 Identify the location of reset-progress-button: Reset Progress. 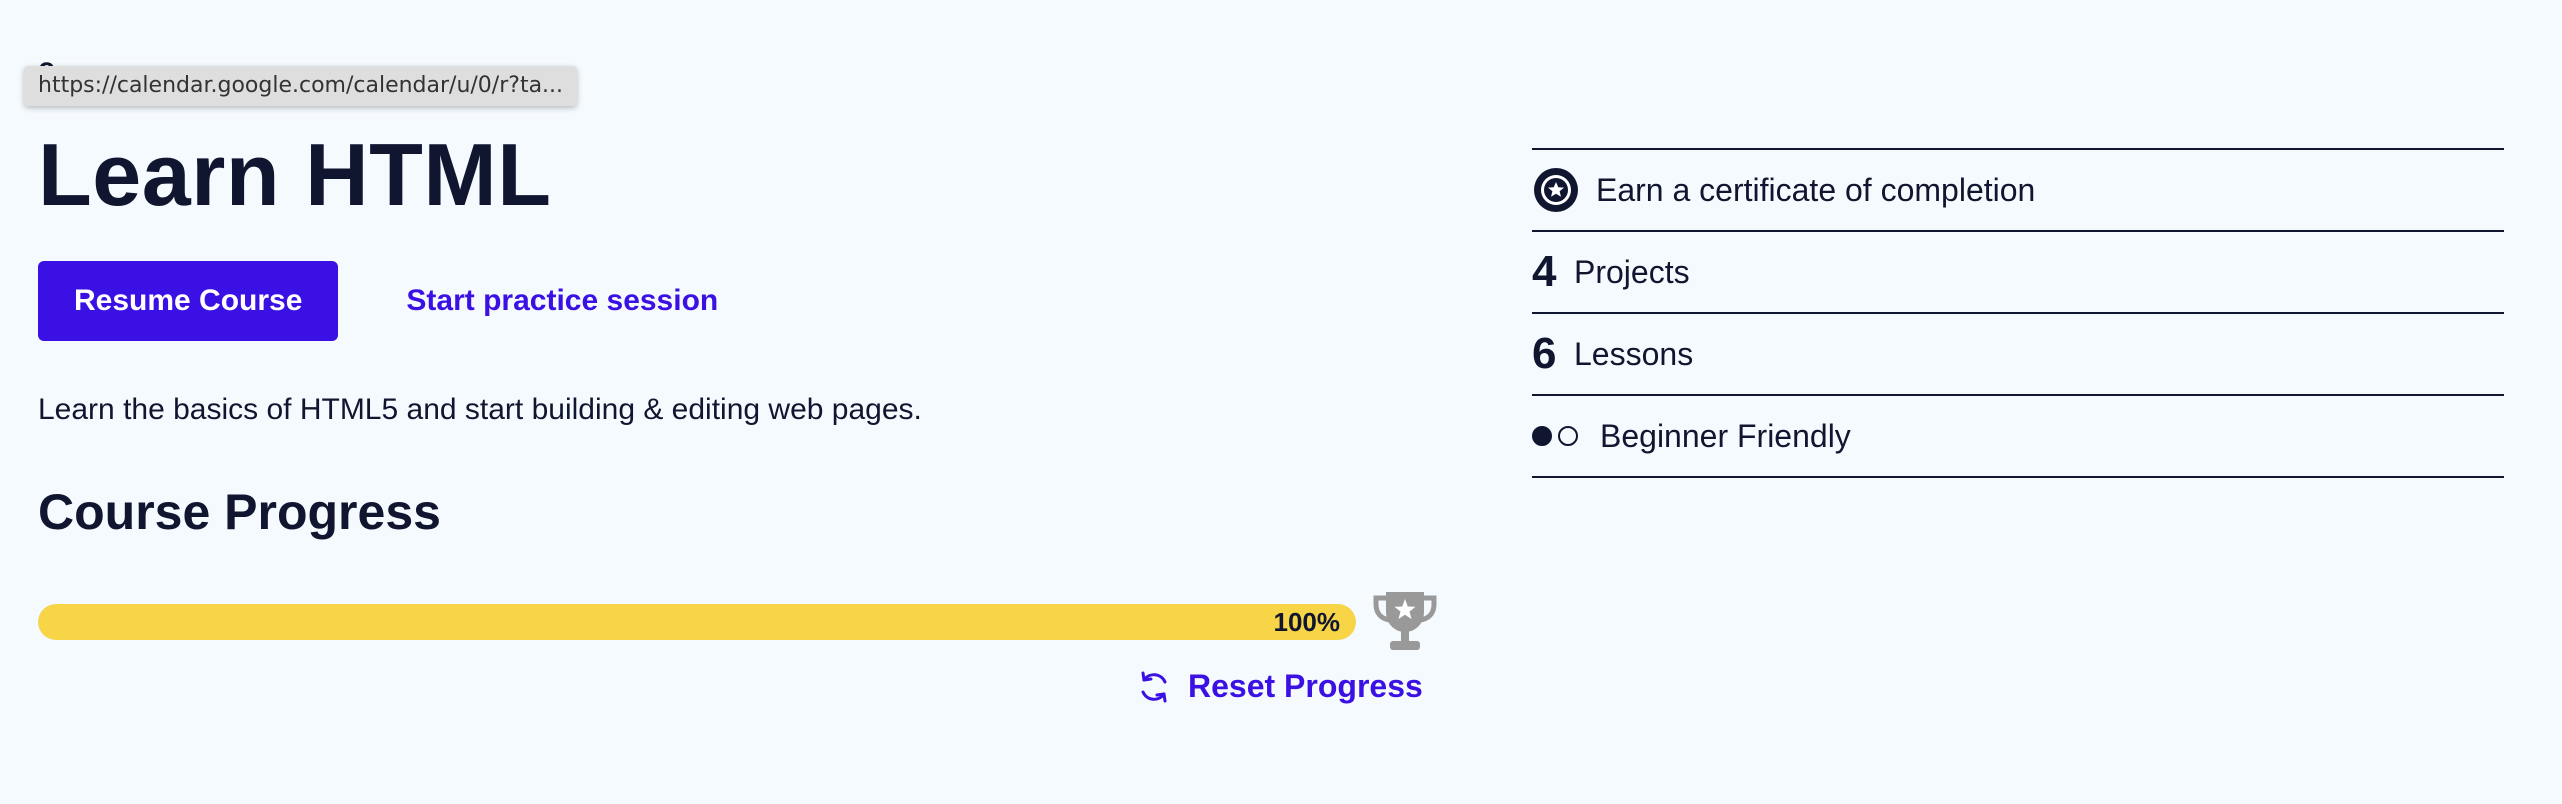
(1279, 686).